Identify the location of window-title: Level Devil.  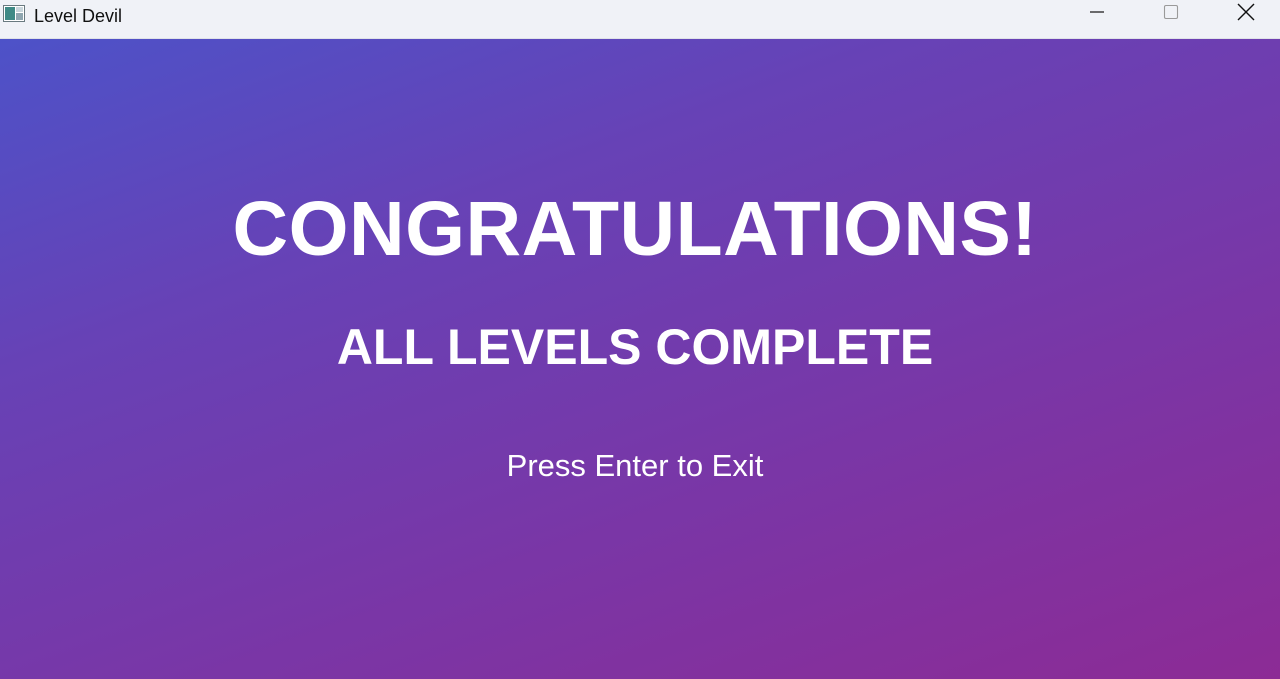
(78, 16).